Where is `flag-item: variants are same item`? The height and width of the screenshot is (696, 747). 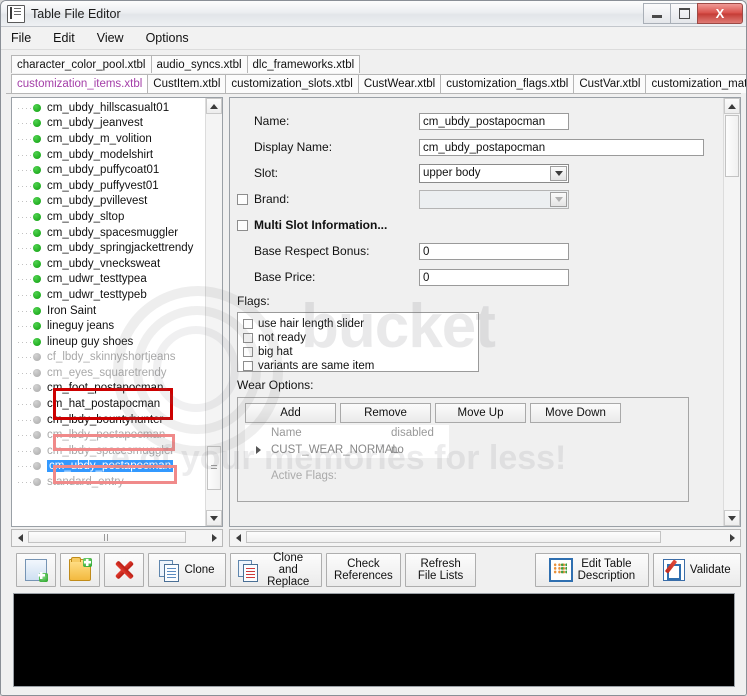
flag-item: variants are same item is located at coordinates (360, 366).